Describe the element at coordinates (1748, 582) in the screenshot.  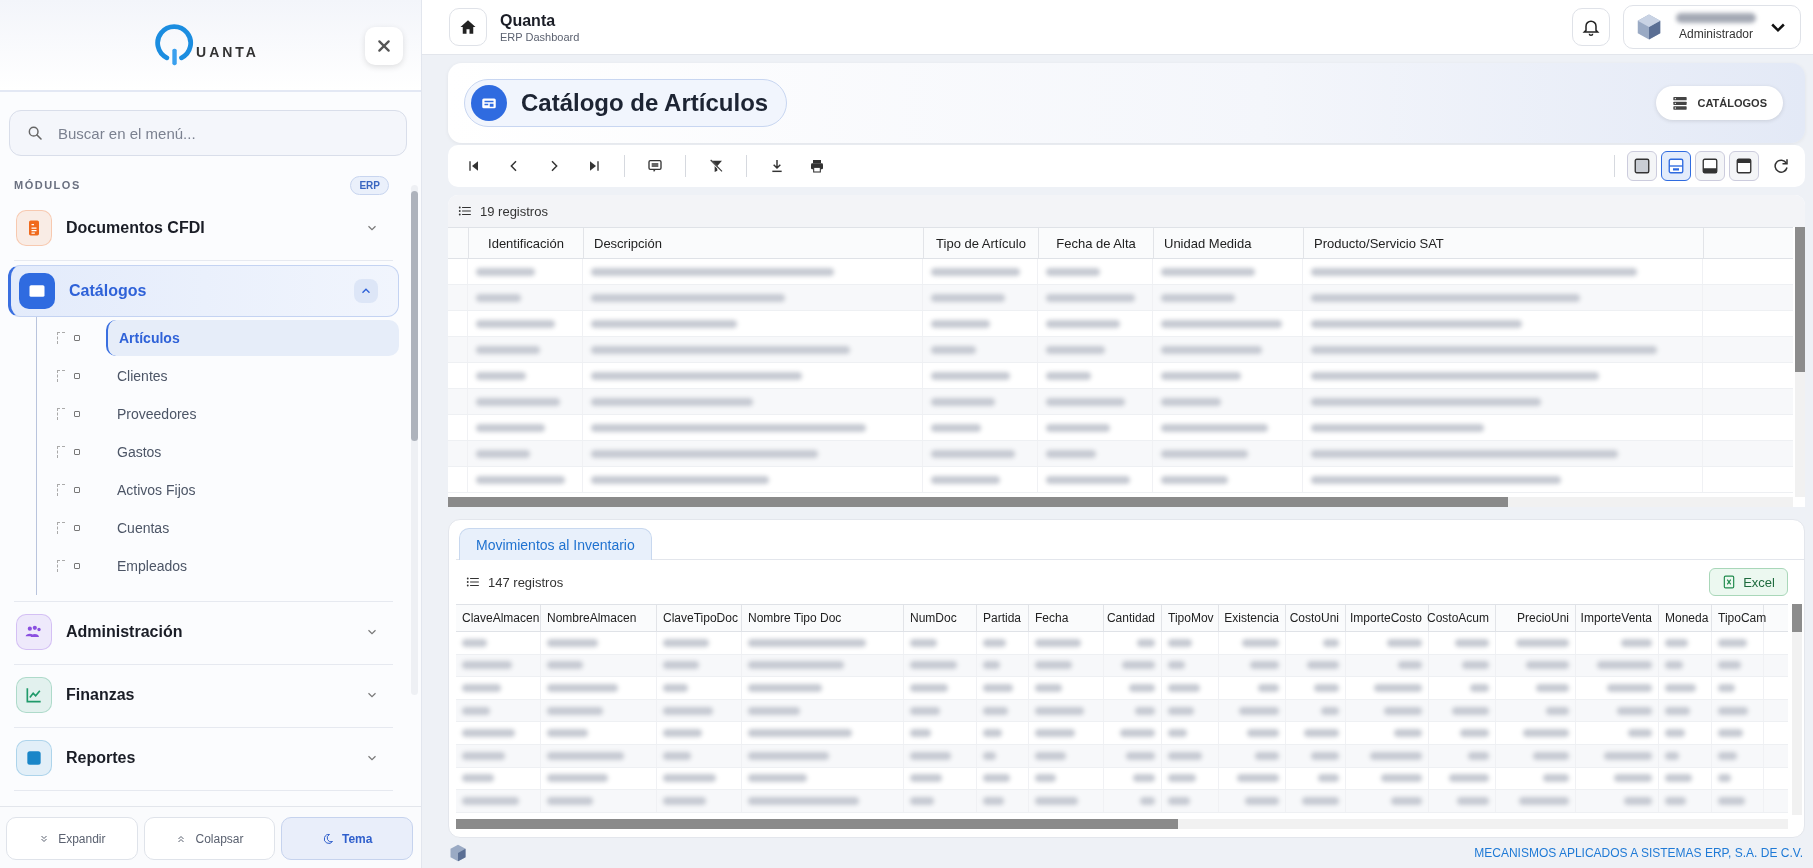
I see `excel-button: Excel` at that location.